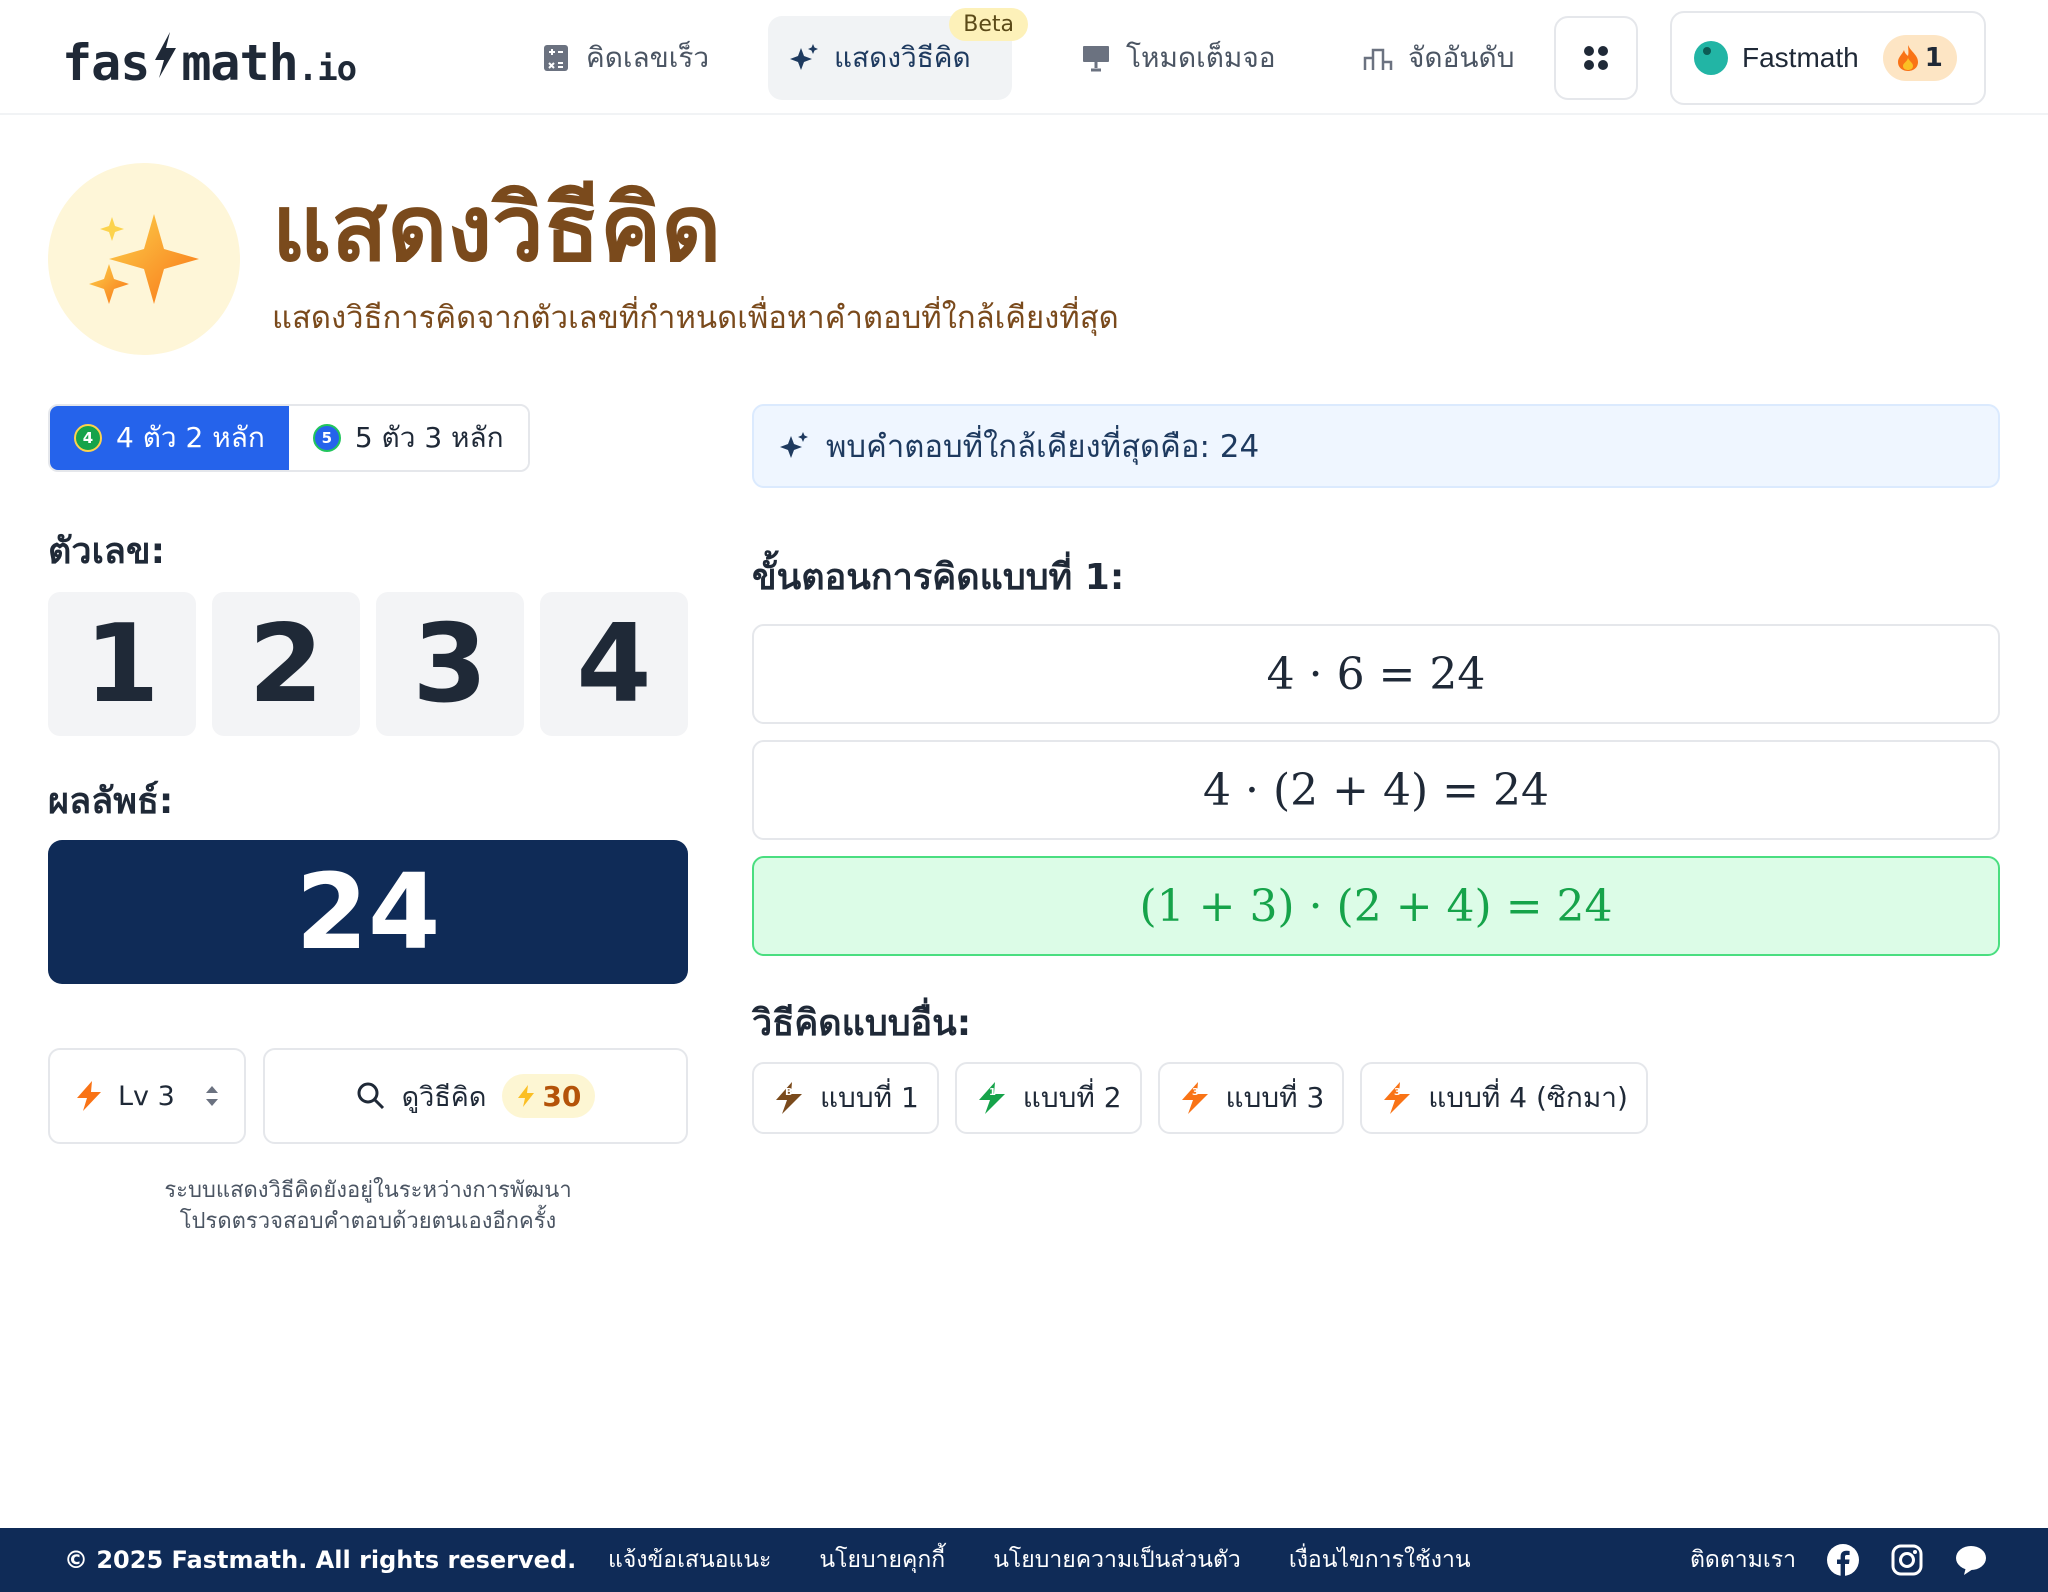 This screenshot has height=1592, width=2048. I want to click on cost-badge: 30, so click(549, 1096).